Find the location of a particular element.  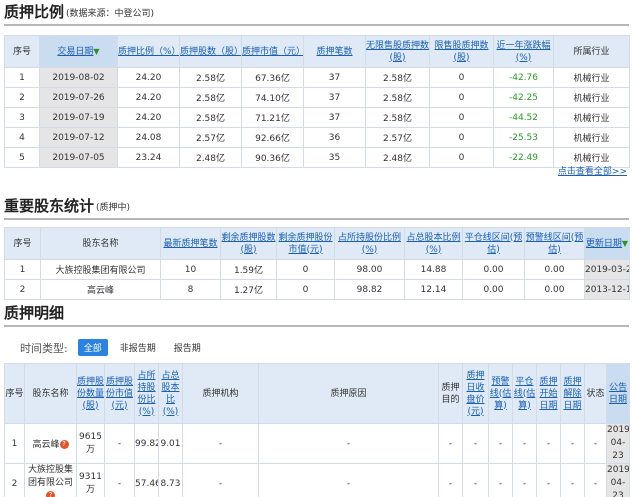

holder-name-cell: 大族控股集团有限公司? is located at coordinates (50, 480).